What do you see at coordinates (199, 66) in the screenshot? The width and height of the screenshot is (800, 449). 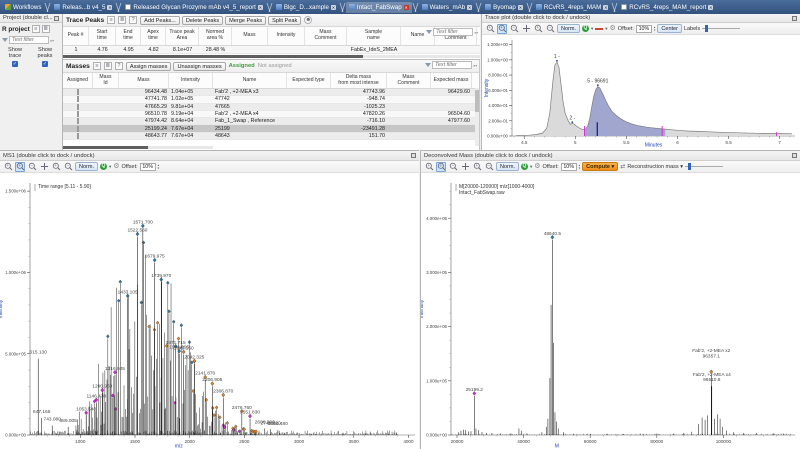 I see `unassign-masses-button: Unassign masses` at bounding box center [199, 66].